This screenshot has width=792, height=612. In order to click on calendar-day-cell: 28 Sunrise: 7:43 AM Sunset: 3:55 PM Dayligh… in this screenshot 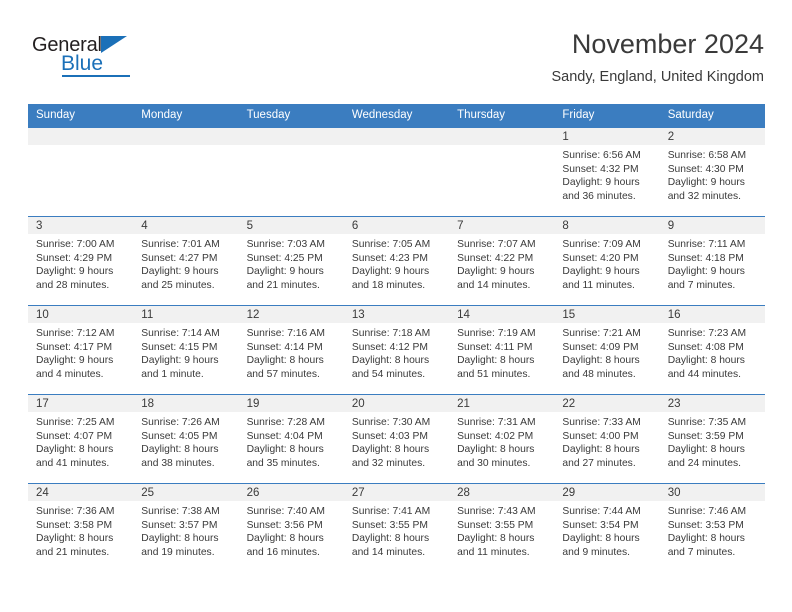, I will do `click(502, 527)`.